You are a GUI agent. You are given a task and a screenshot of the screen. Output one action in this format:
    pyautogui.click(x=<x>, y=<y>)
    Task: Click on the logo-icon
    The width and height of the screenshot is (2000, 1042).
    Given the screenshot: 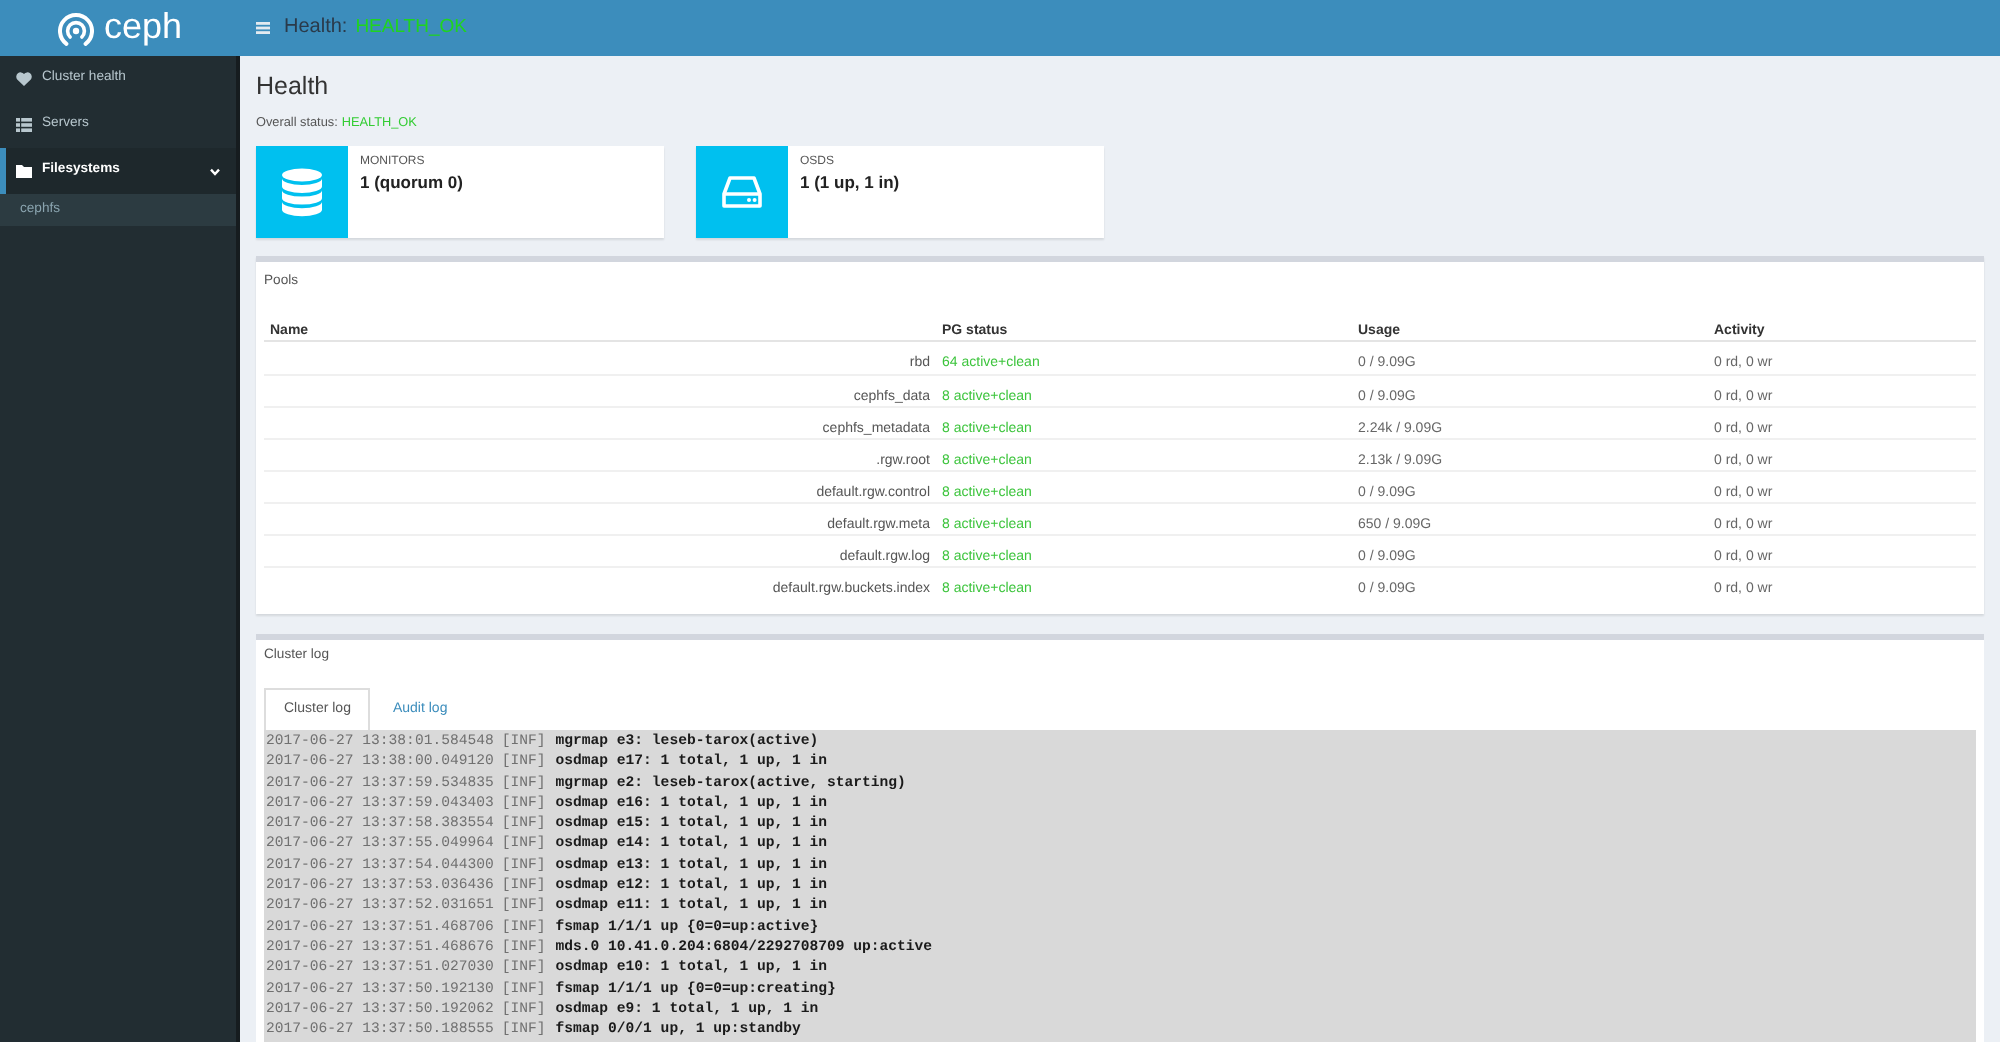 What is the action you would take?
    pyautogui.click(x=75, y=28)
    